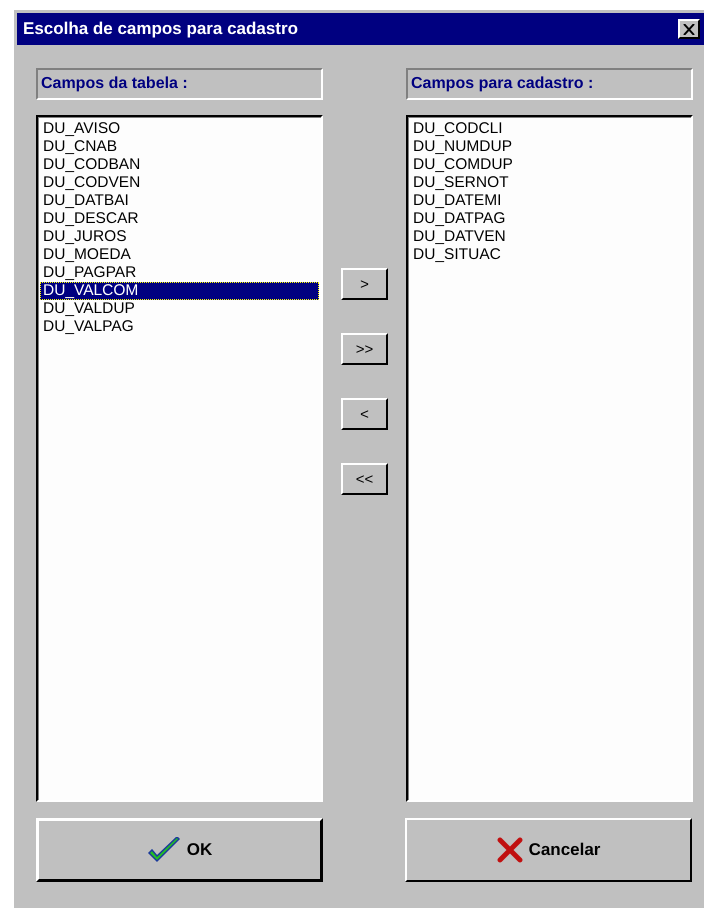 This screenshot has width=704, height=916. I want to click on list-item: DU_CNAB, so click(179, 147).